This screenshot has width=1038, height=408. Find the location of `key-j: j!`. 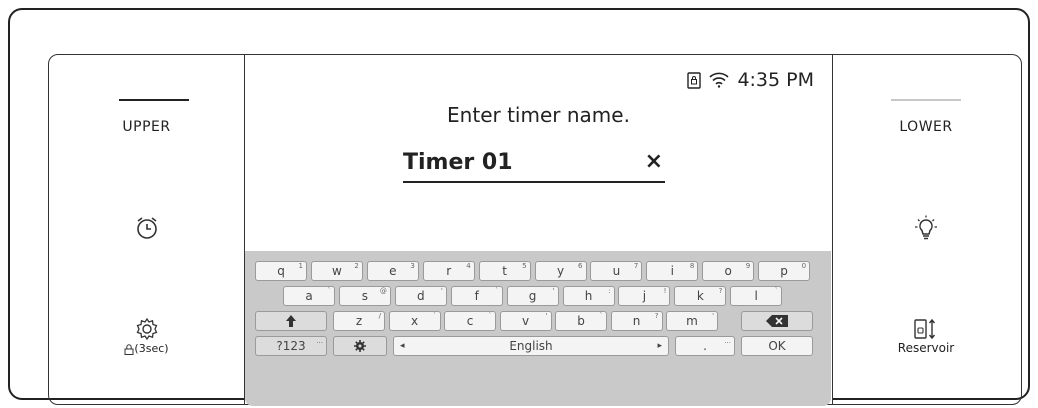

key-j: j! is located at coordinates (644, 296).